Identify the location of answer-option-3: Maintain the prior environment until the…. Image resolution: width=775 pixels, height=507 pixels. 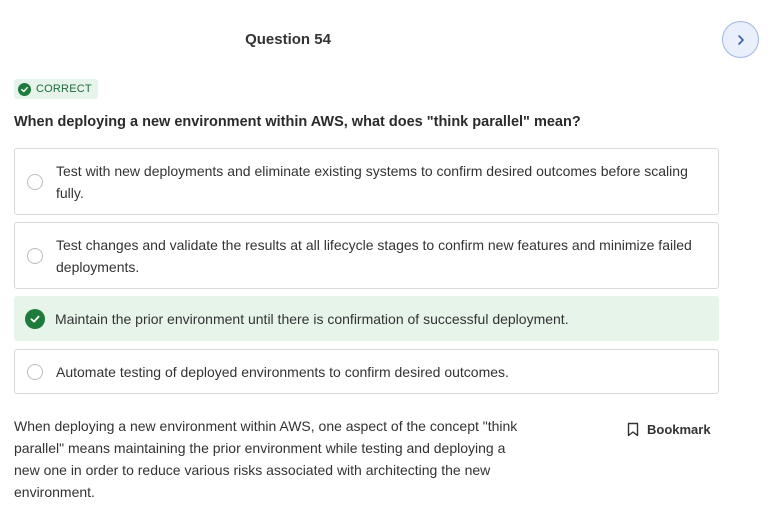
(366, 318).